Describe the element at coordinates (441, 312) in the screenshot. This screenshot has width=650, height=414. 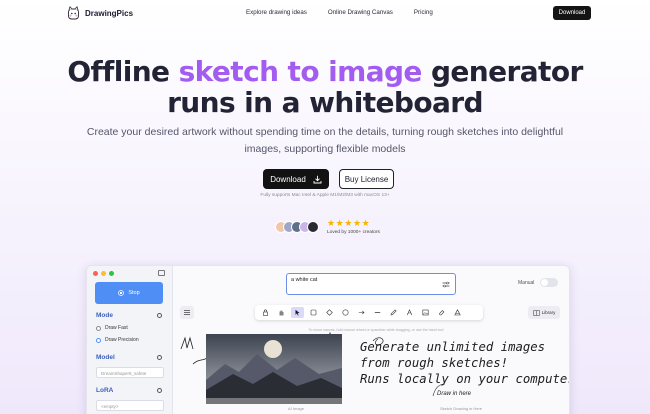
I see `eraser-icon` at that location.